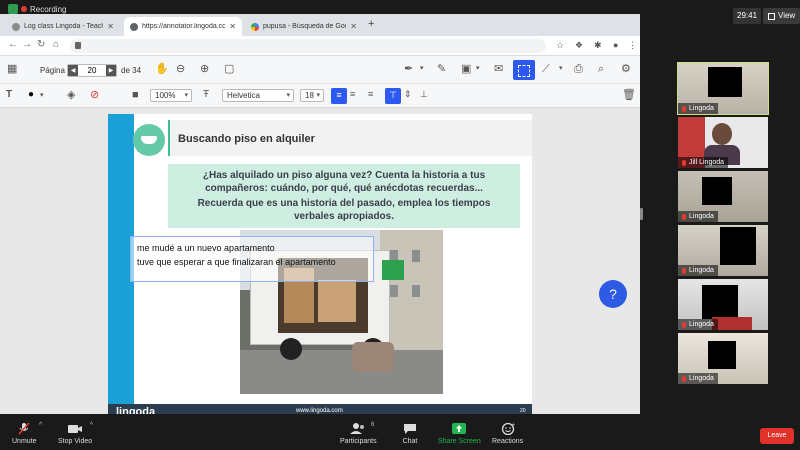 The image size is (800, 450). Describe the element at coordinates (408, 94) in the screenshot. I see `align-middle-icon: ⇕` at that location.